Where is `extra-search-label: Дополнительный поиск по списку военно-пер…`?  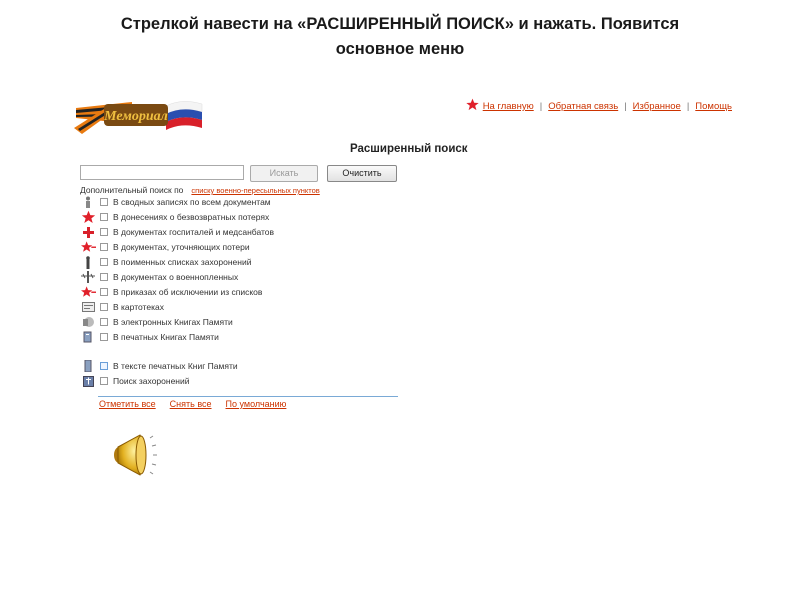 extra-search-label: Дополнительный поиск по списку военно-пер… is located at coordinates (200, 190).